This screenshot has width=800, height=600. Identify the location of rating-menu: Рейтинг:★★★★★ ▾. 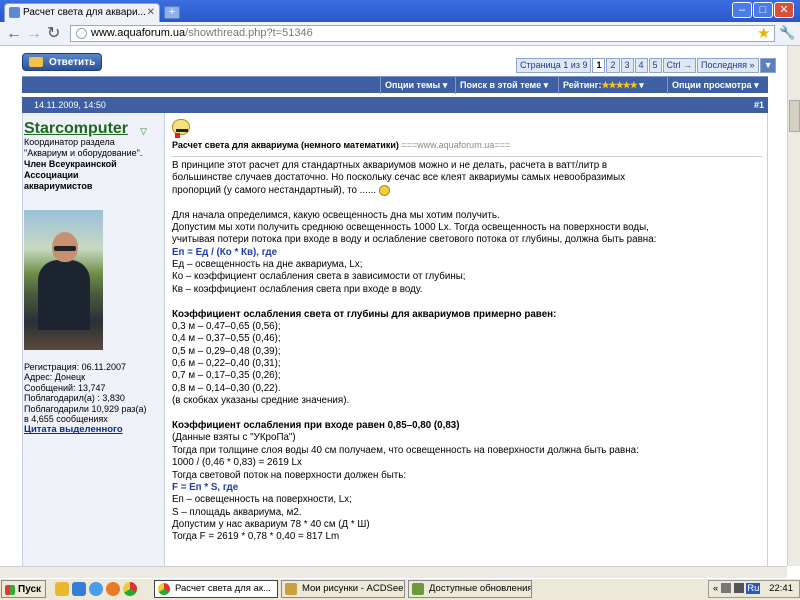
(612, 85).